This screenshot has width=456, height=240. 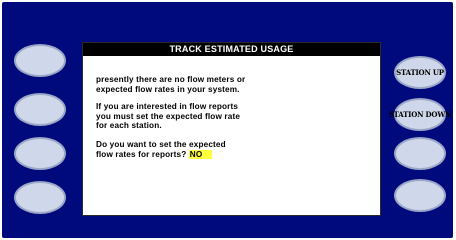 I want to click on station-up-button: STATION UP, so click(x=420, y=72).